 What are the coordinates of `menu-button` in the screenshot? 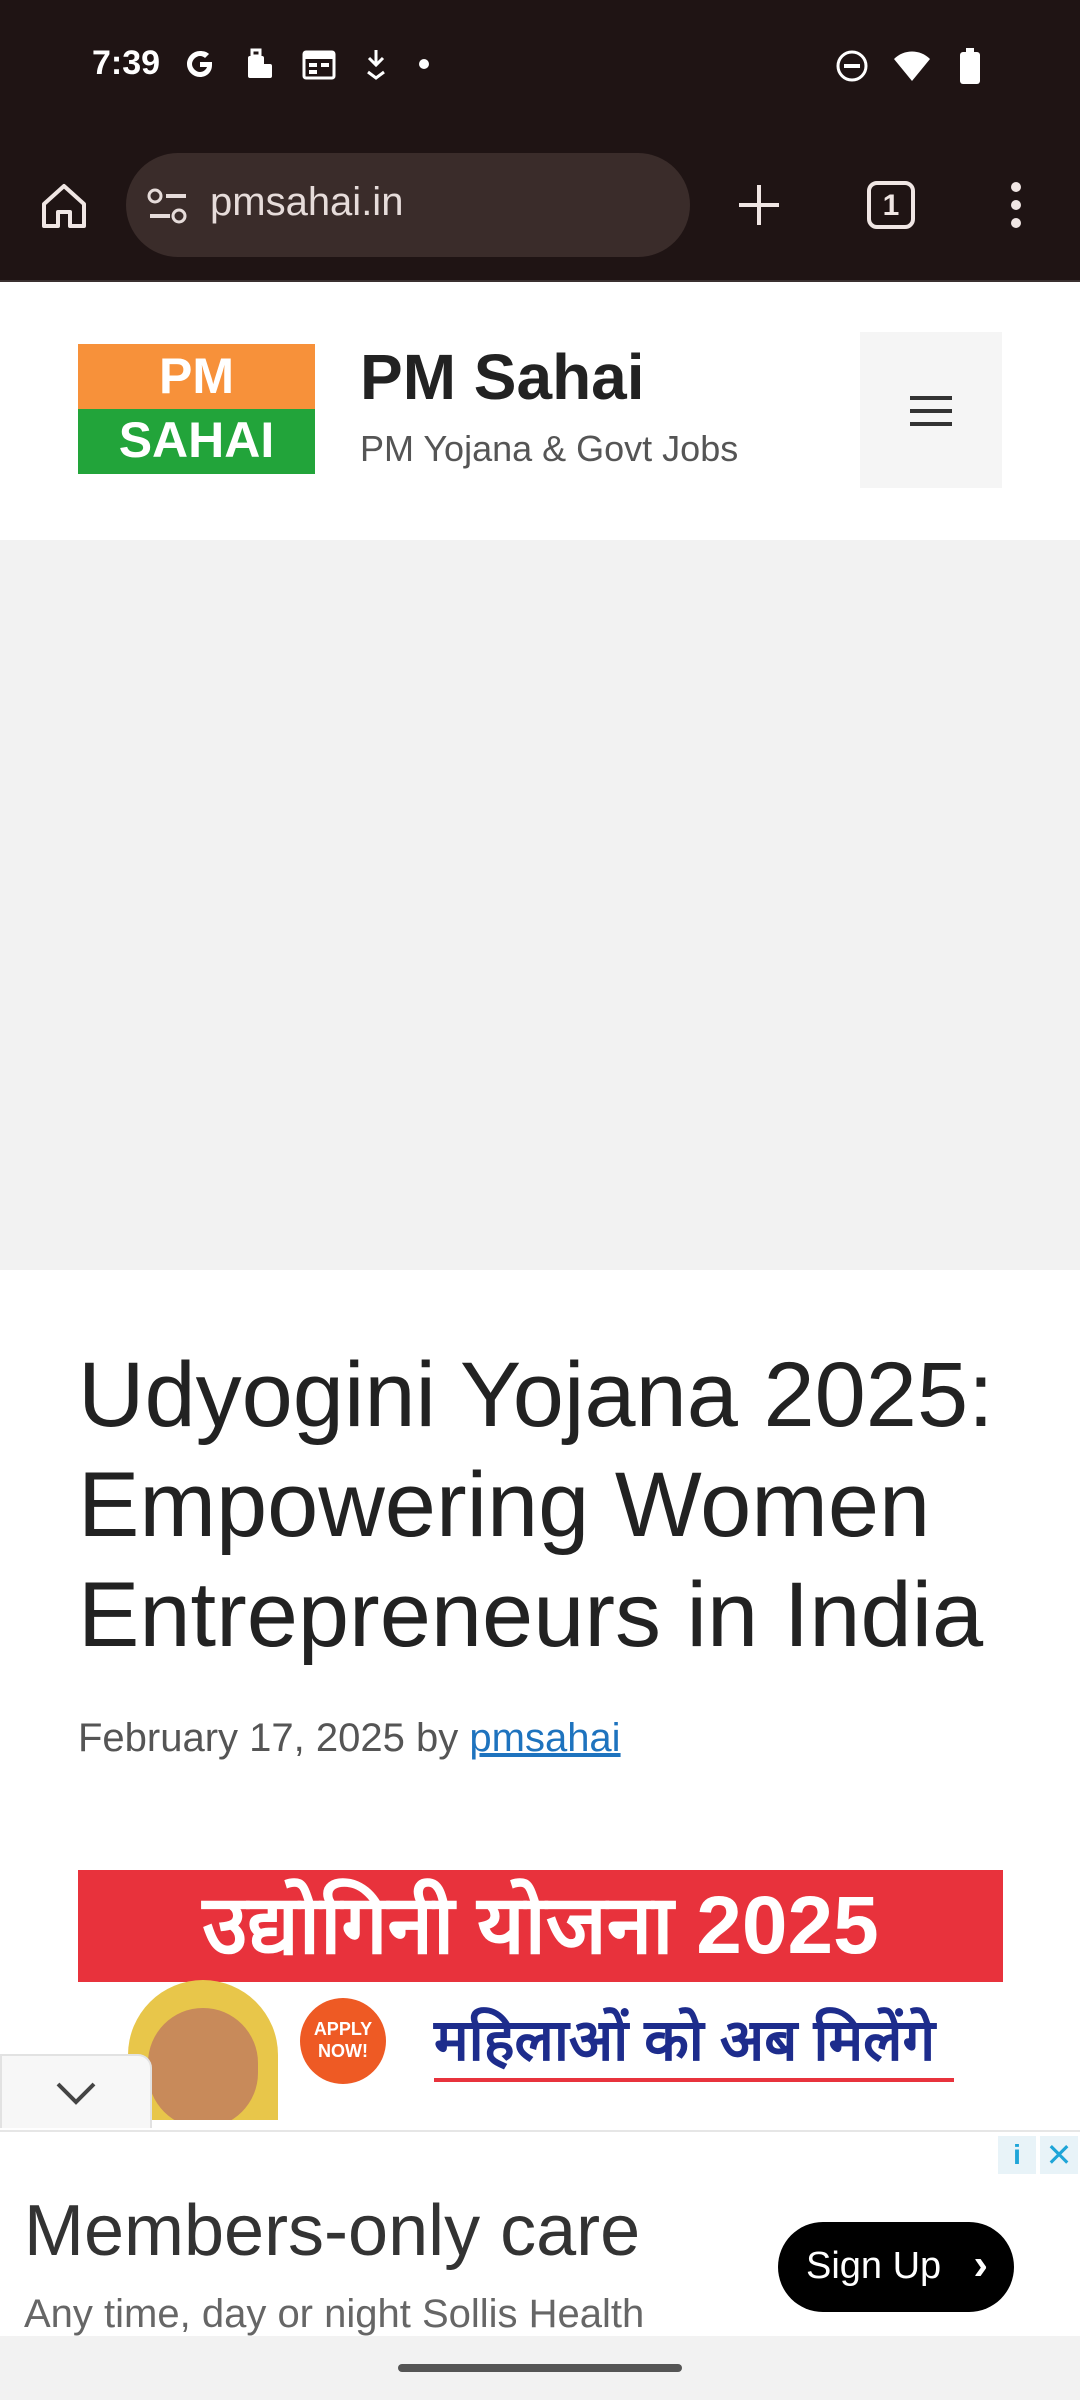 It's located at (931, 410).